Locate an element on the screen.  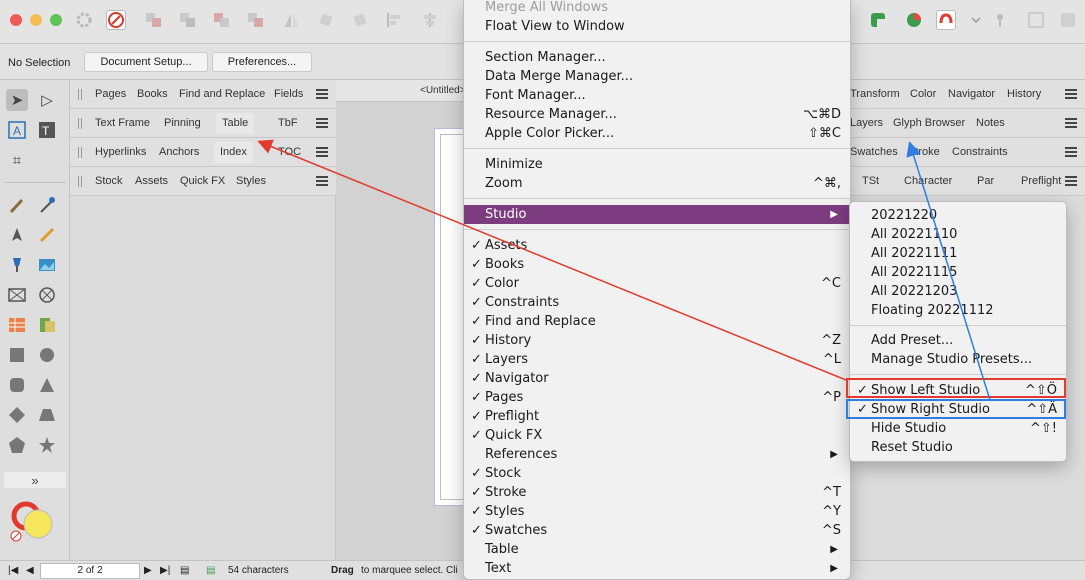
menu-item-panel: ✓ Color ^C is located at coordinates (657, 283).